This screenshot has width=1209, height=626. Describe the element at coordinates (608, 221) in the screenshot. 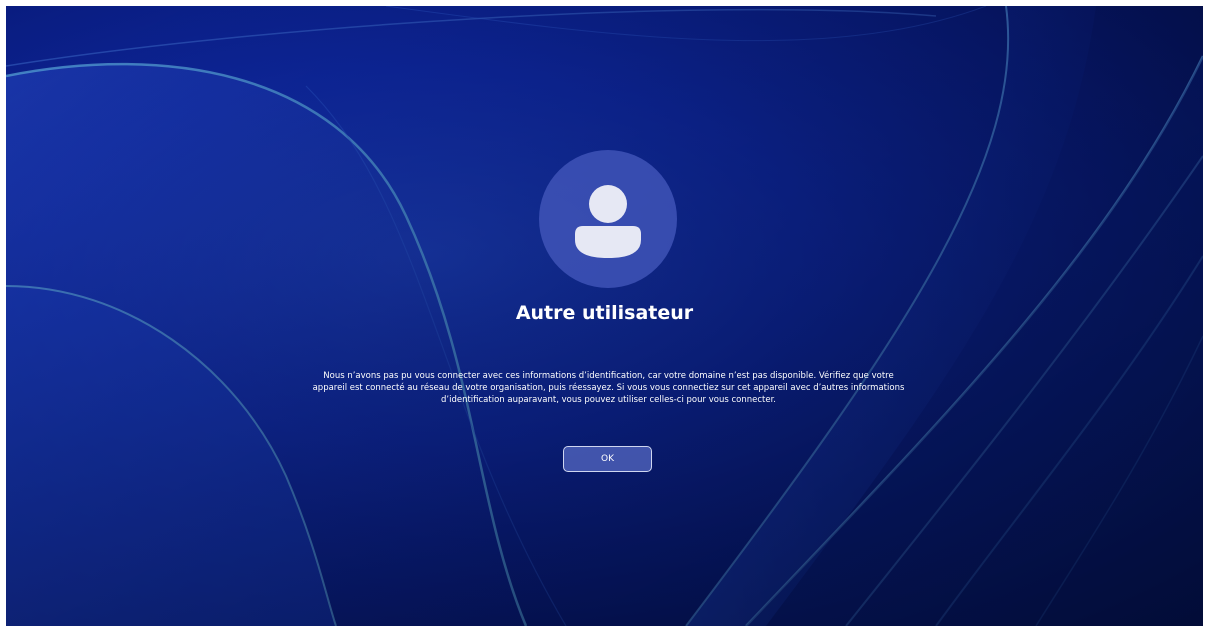

I see `person-icon` at that location.